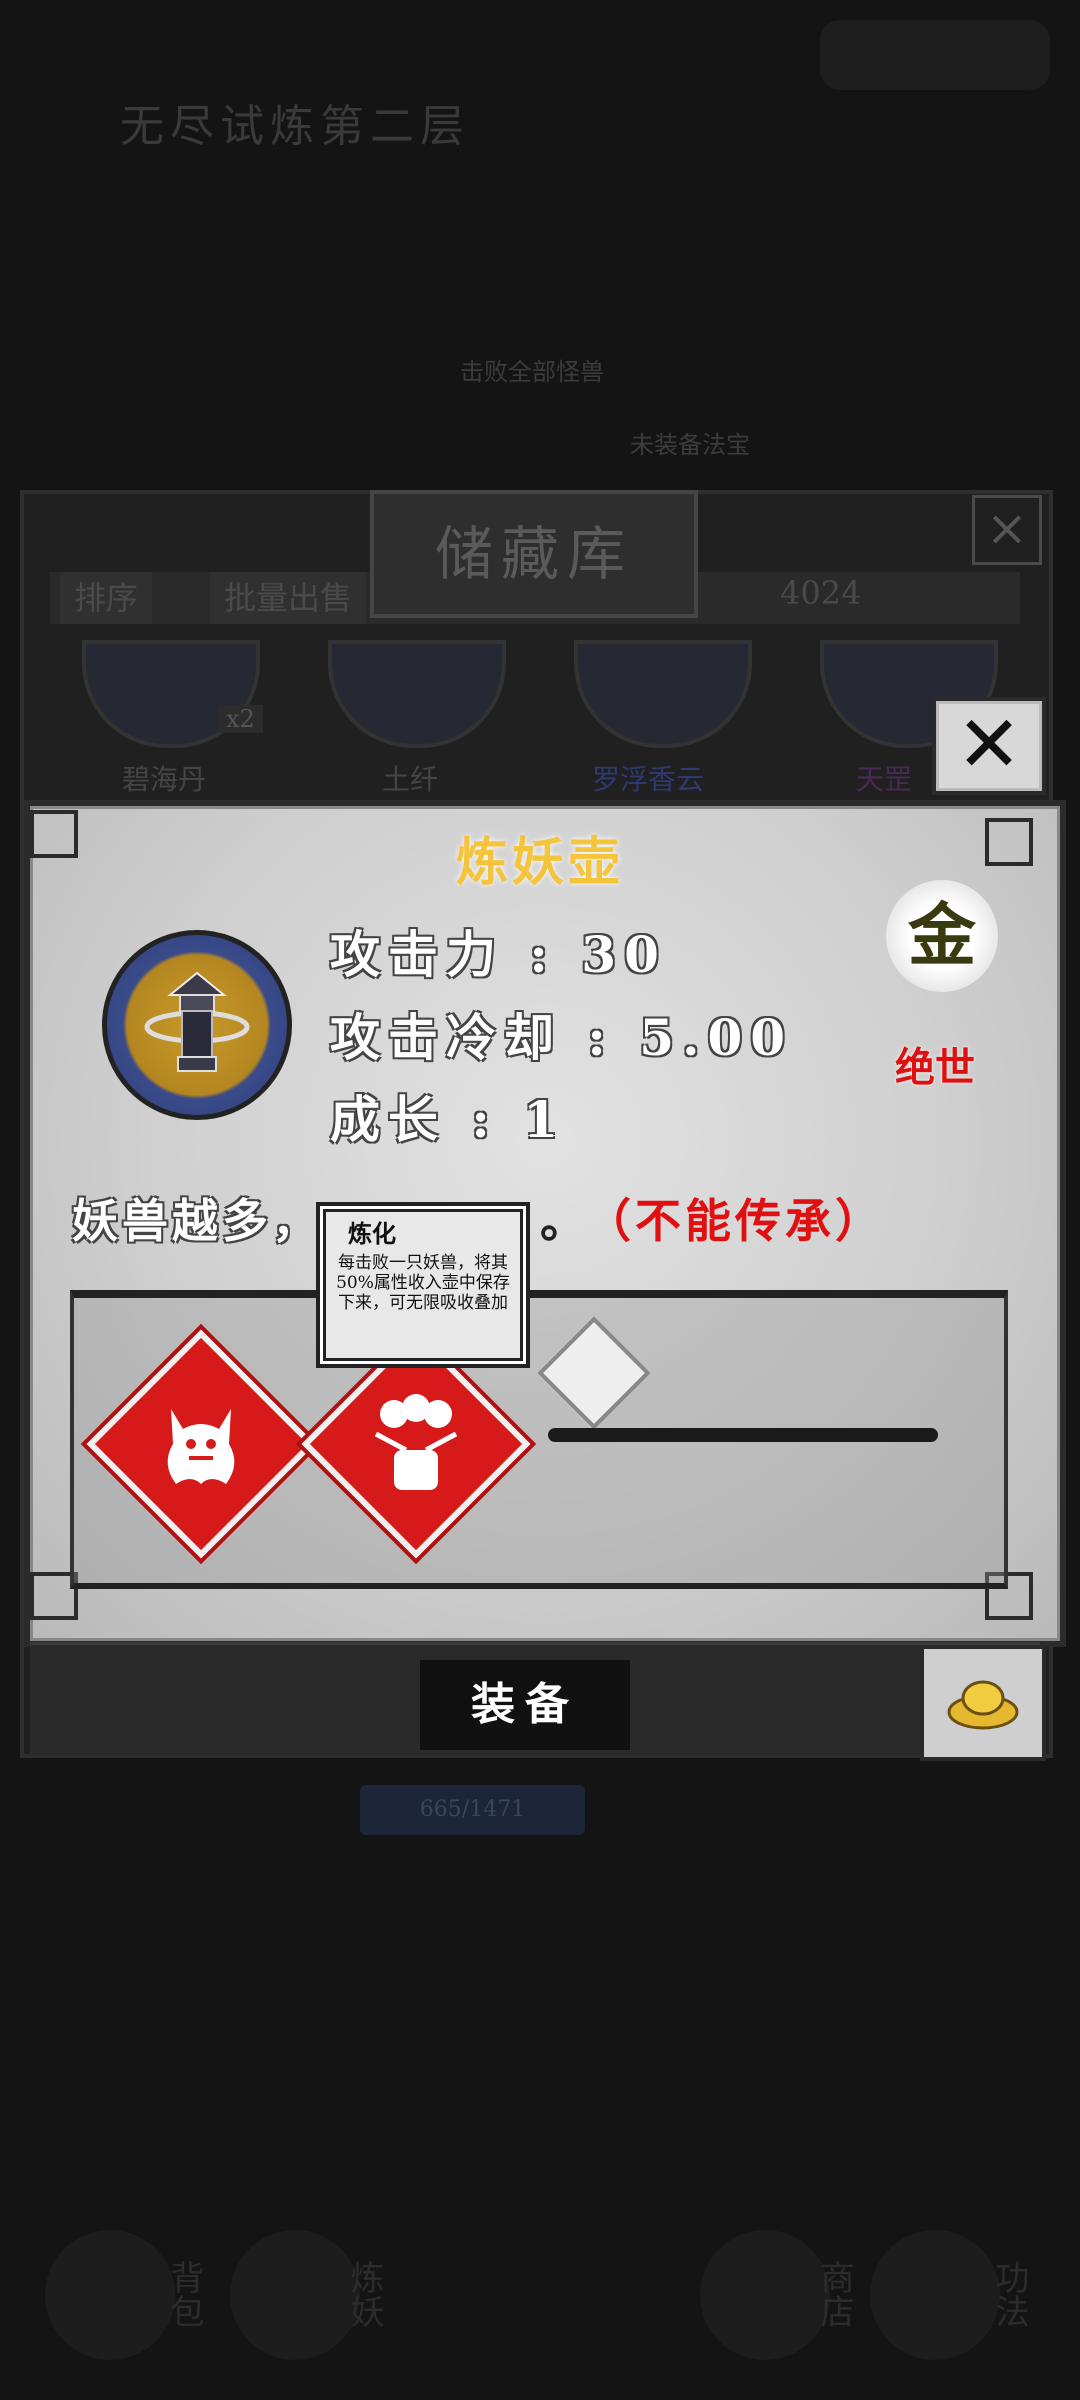  I want to click on no-inherit-note: （不能传承）, so click(735, 1221).